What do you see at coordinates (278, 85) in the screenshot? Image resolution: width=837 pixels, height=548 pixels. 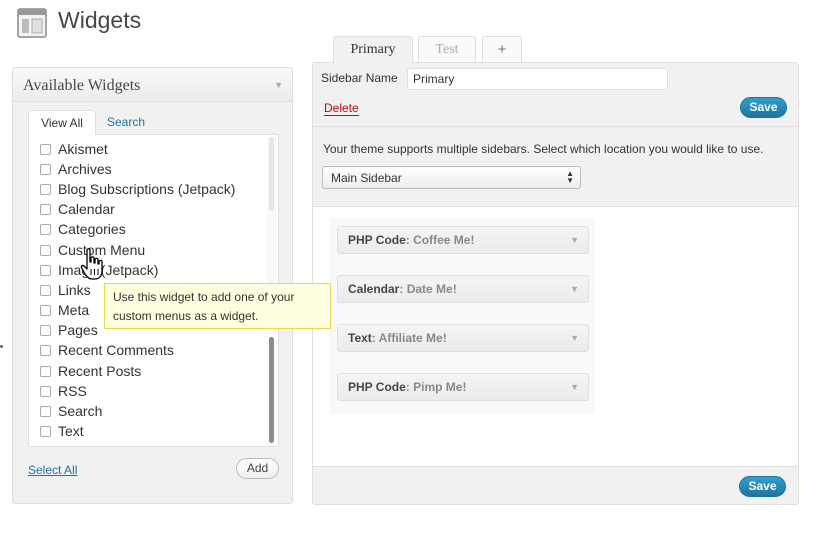 I see `collapse-arrow-icon: ▼` at bounding box center [278, 85].